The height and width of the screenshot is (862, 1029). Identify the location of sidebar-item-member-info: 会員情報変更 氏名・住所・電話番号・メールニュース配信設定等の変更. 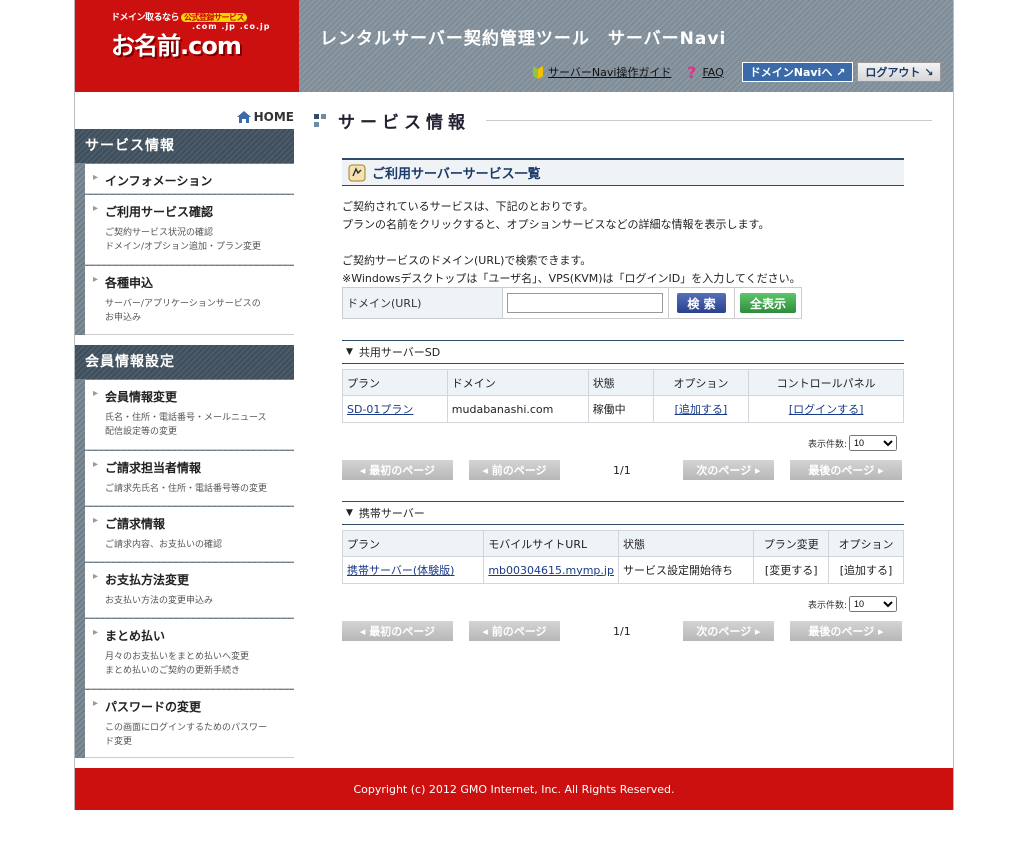
(189, 415).